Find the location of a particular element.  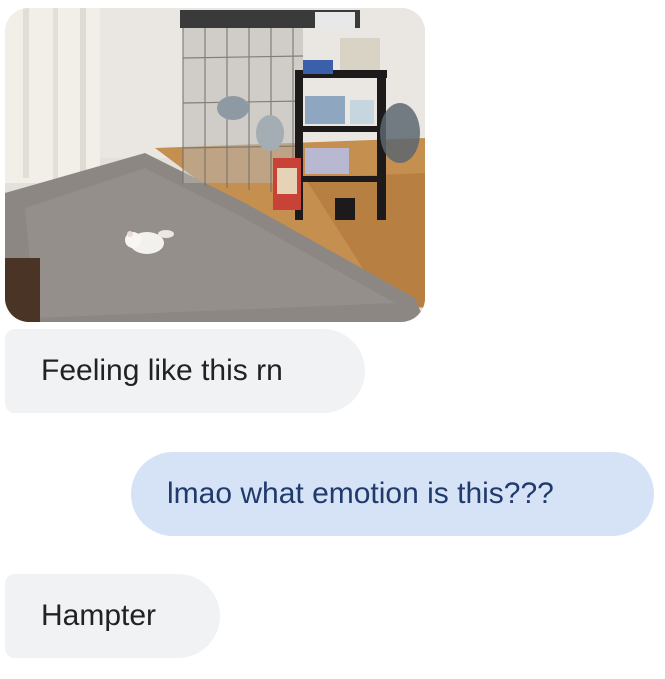

message-text: Hampter is located at coordinates (99, 615).